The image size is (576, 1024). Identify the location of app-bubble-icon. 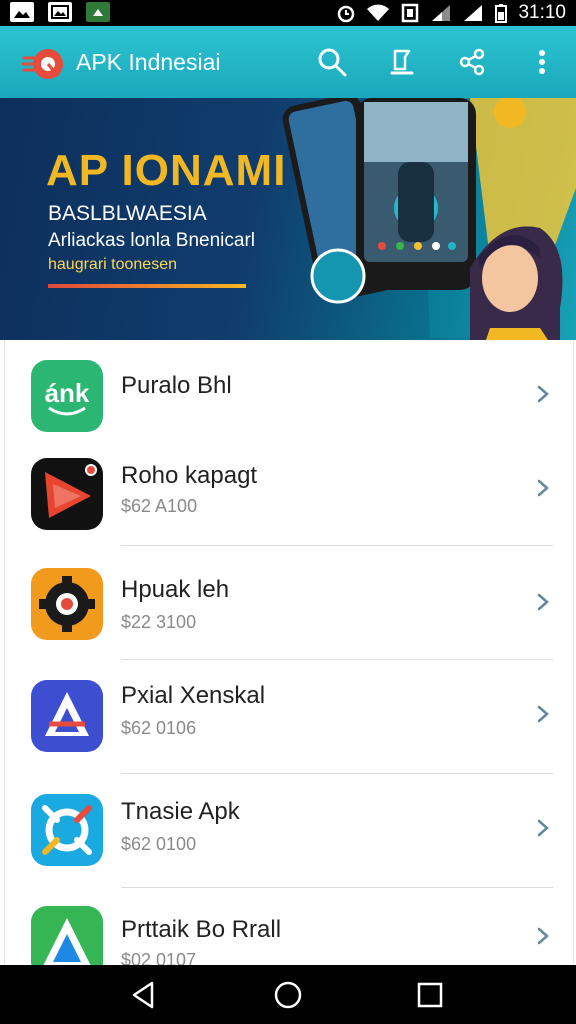
(338, 276).